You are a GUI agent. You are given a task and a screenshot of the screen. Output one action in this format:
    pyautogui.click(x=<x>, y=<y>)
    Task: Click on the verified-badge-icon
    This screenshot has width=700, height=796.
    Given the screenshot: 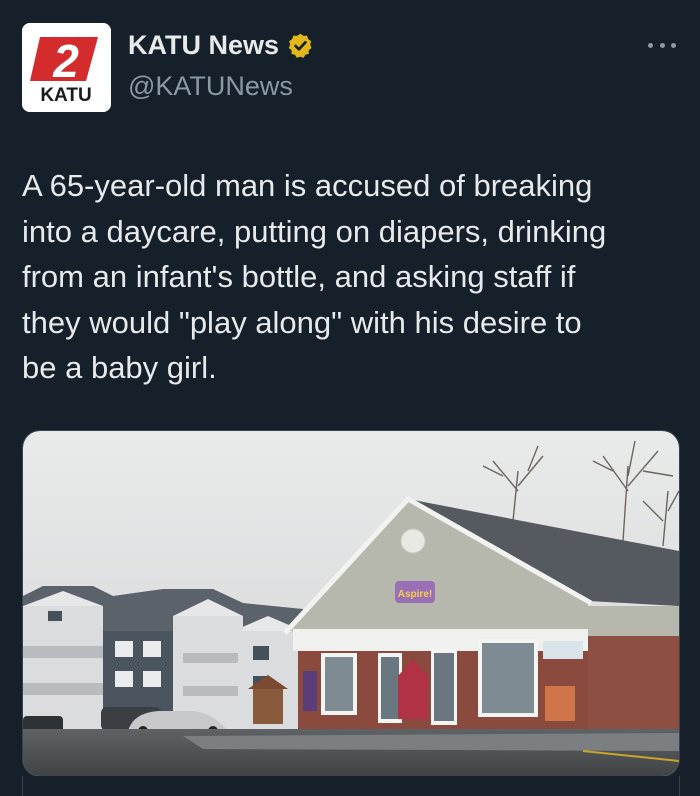 What is the action you would take?
    pyautogui.click(x=300, y=45)
    